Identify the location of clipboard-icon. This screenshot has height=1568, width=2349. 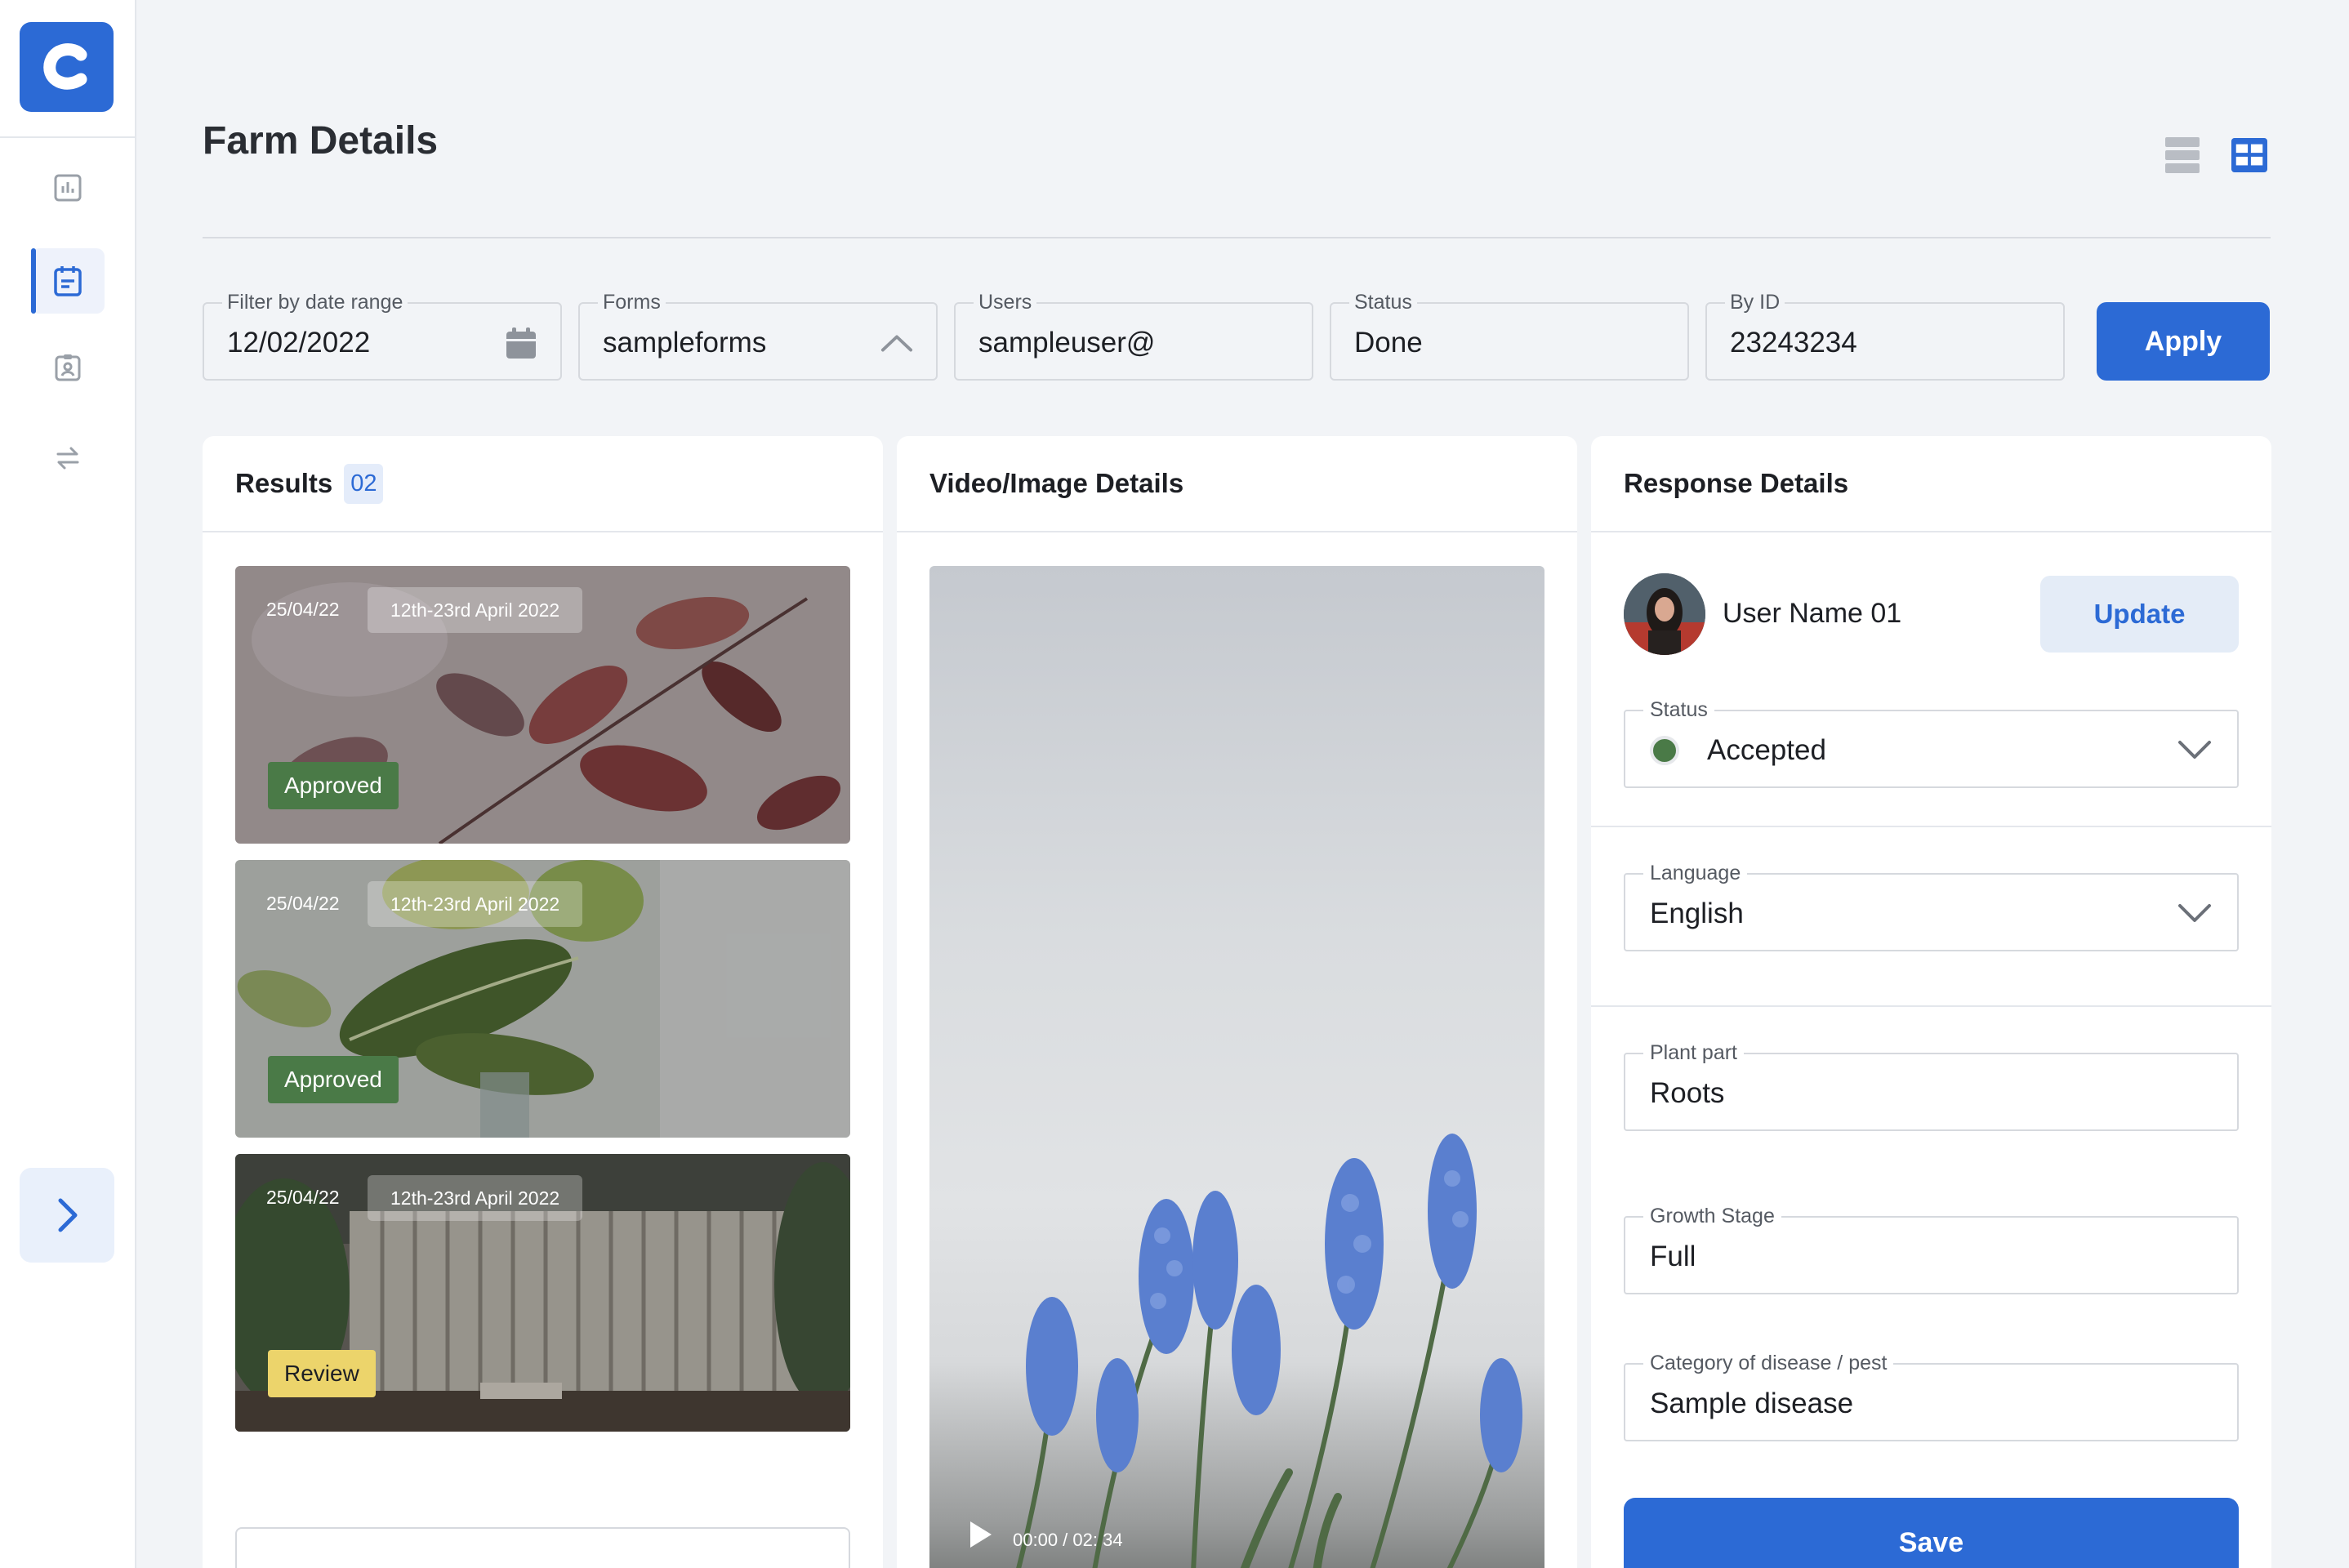
(68, 281).